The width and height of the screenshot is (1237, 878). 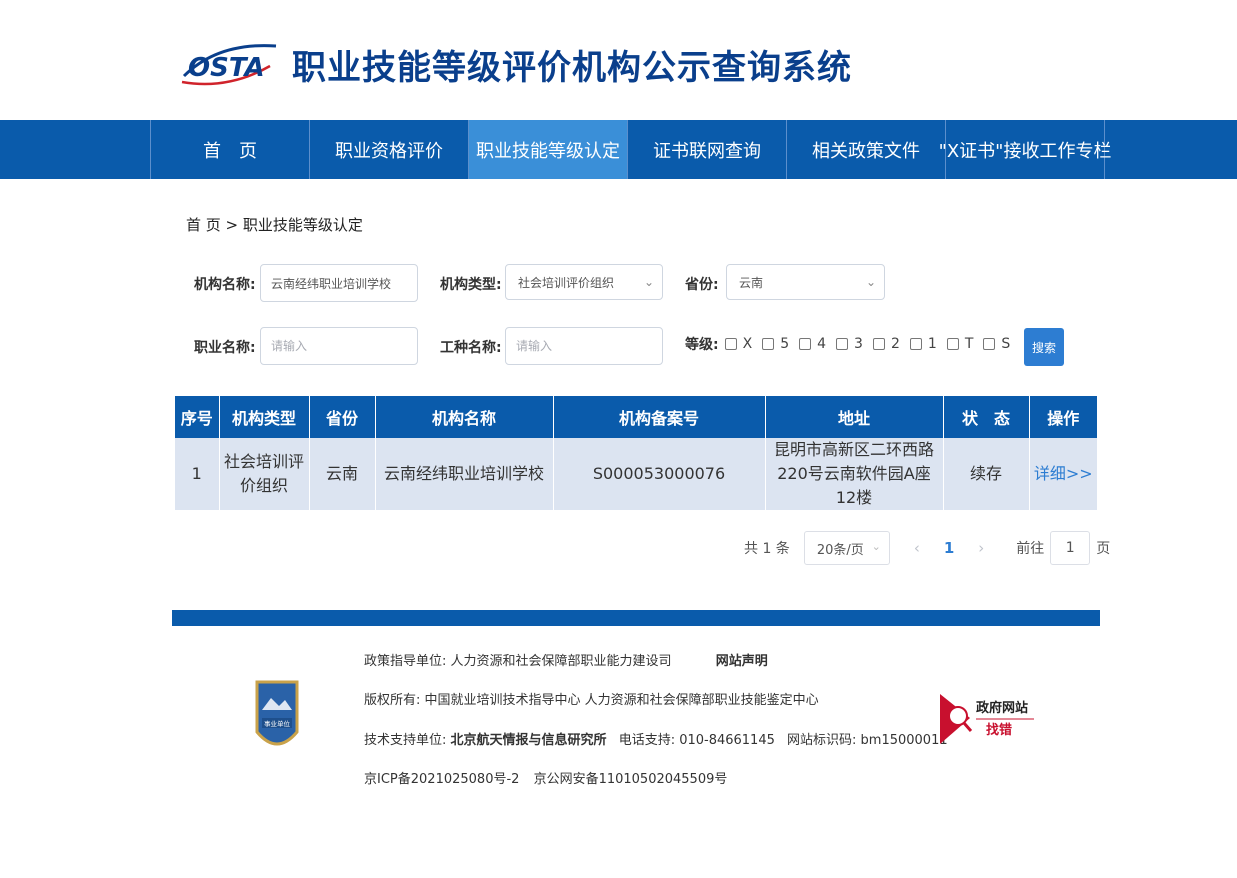 I want to click on goto-suffix: 页, so click(x=1103, y=549).